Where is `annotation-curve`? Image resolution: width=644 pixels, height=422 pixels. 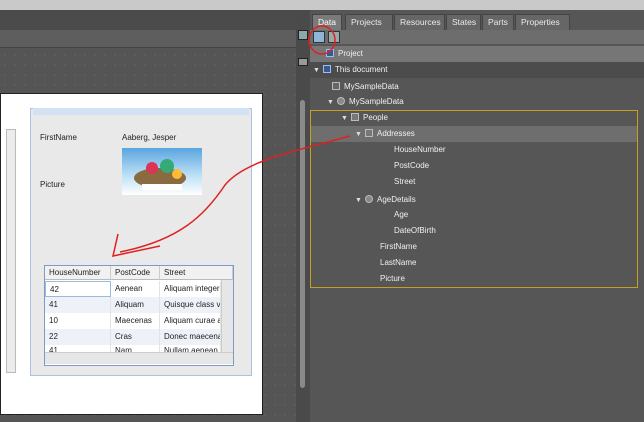
annotation-curve is located at coordinates (235, 194).